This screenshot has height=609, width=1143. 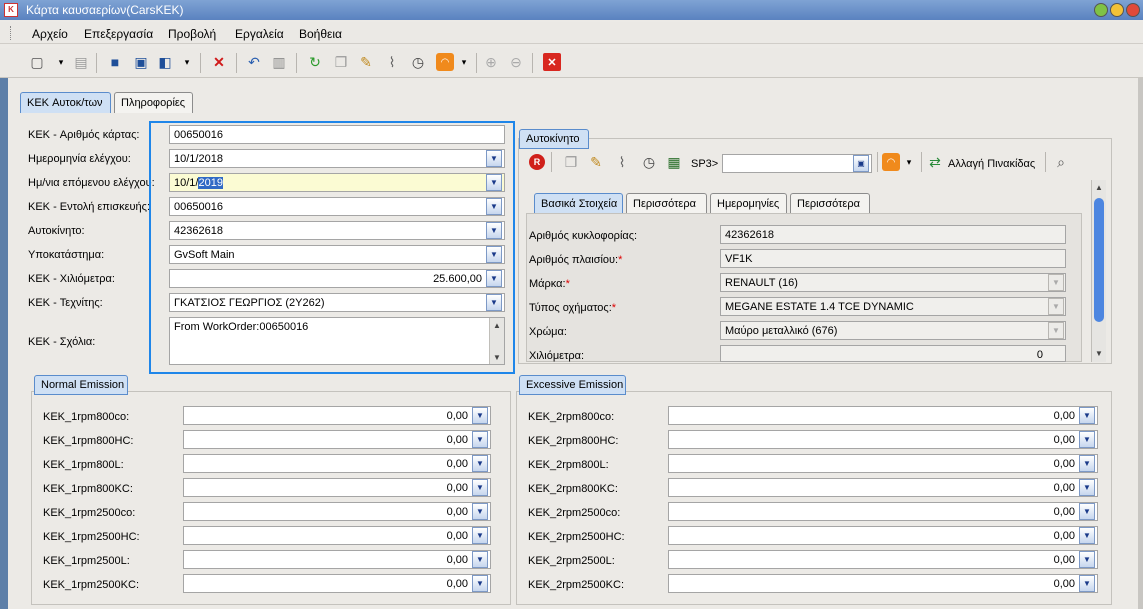 I want to click on close-icon, so click(x=1133, y=10).